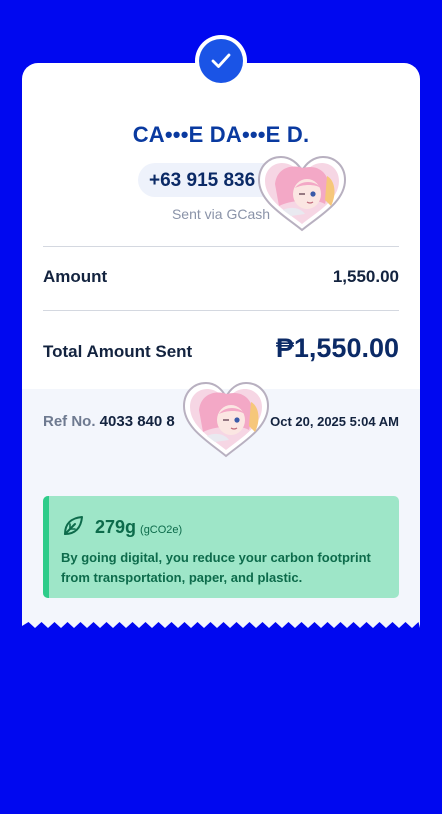 This screenshot has height=814, width=442. I want to click on amount-label: Amount, so click(75, 276).